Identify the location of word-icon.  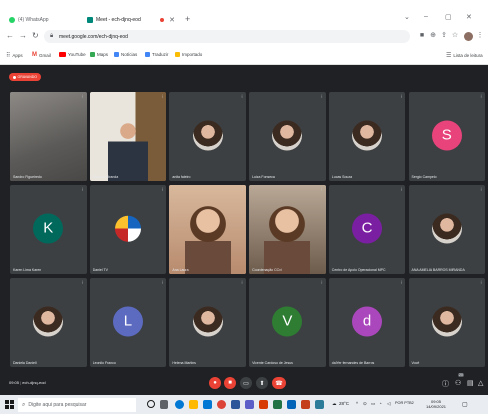
(235, 404).